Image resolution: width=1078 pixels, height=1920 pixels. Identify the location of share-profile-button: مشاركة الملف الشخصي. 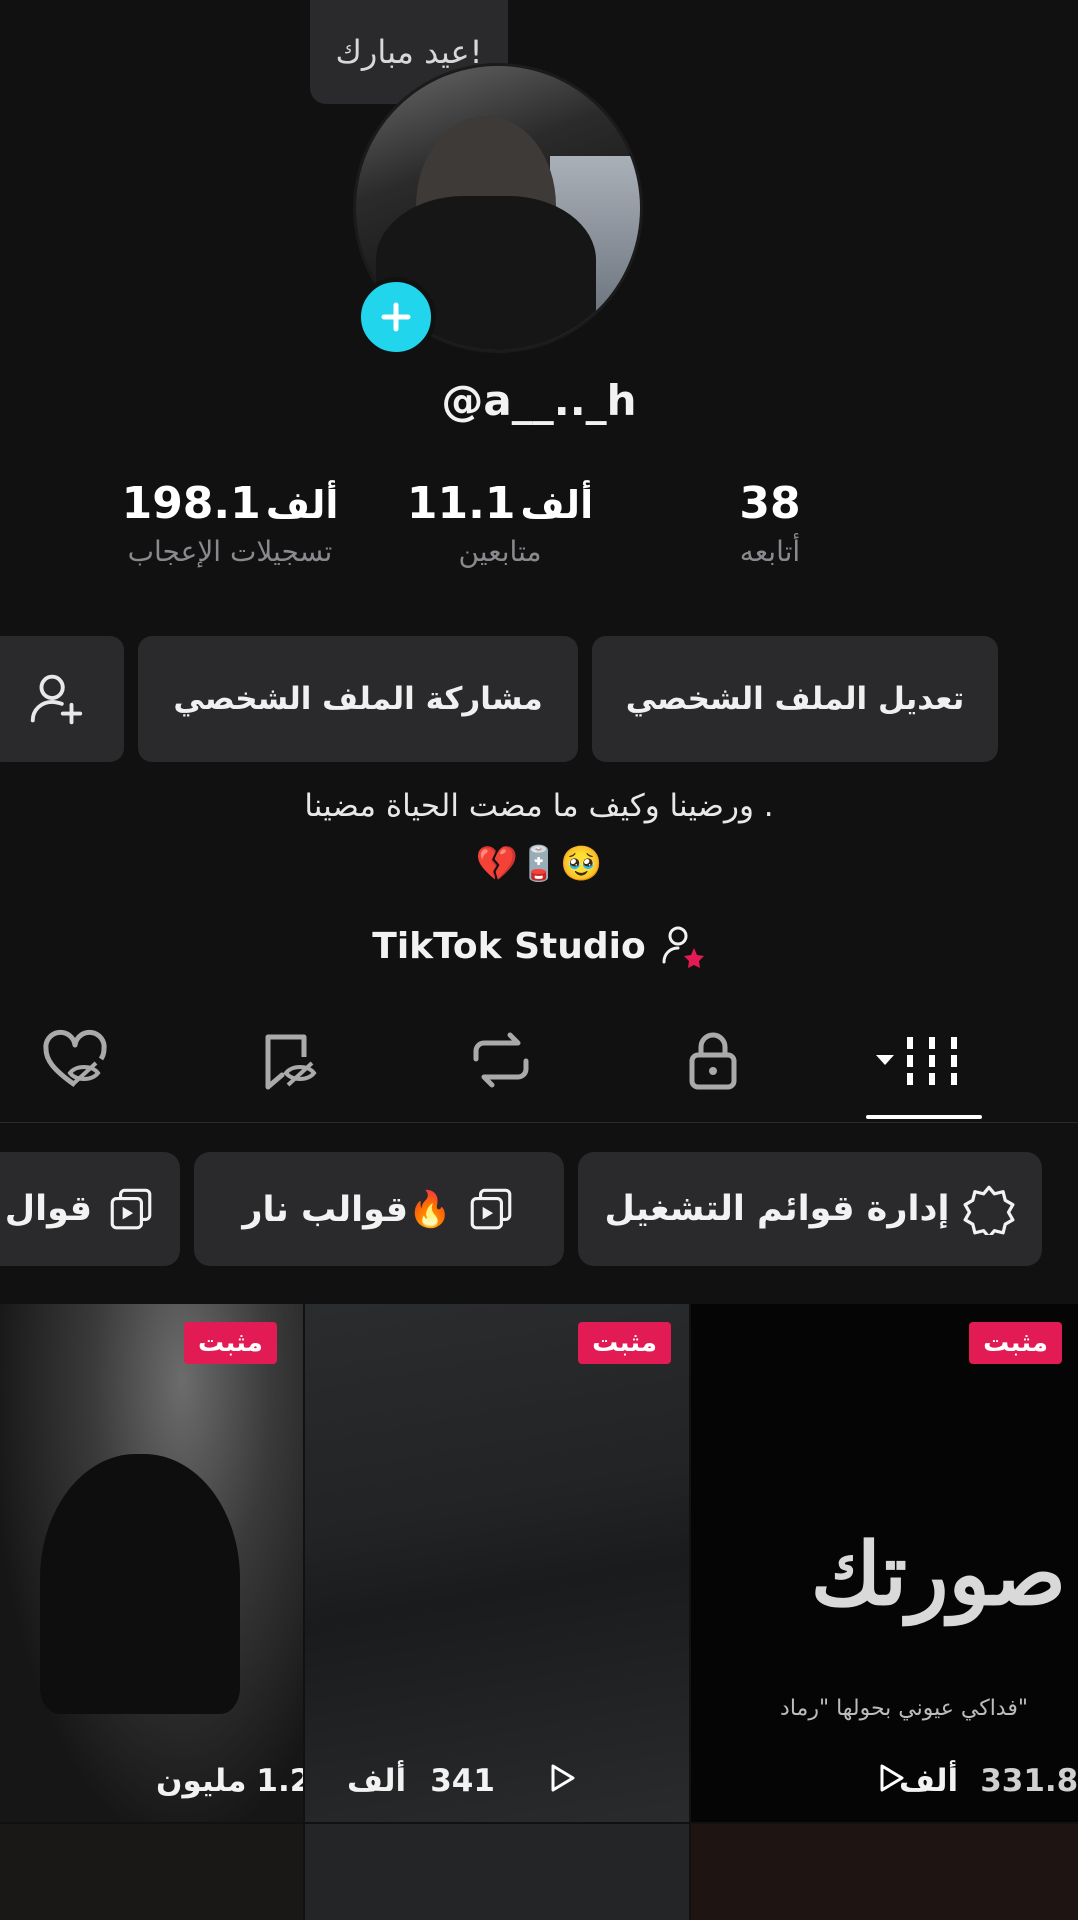
(358, 699).